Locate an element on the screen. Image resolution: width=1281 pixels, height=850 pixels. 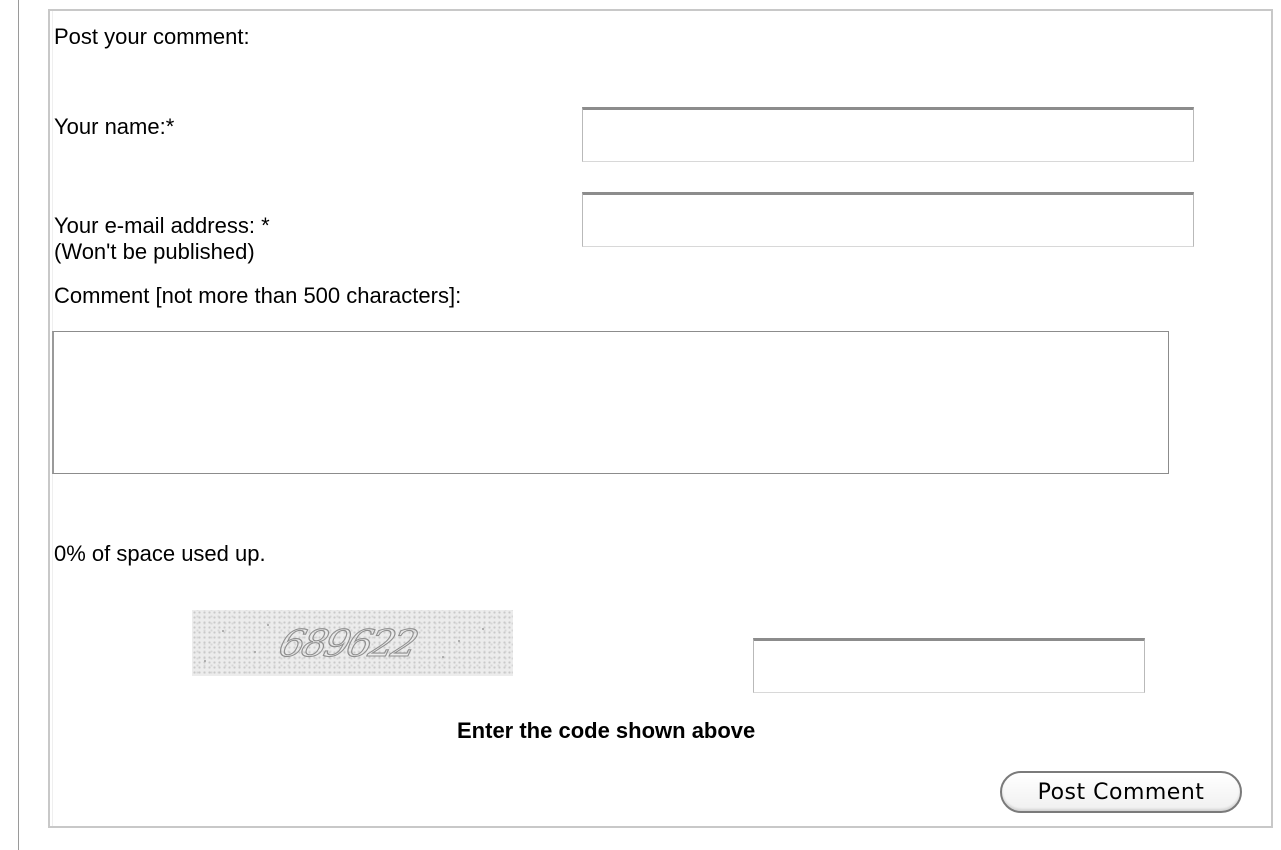
email-label: Your e-mail address: * is located at coordinates (162, 225).